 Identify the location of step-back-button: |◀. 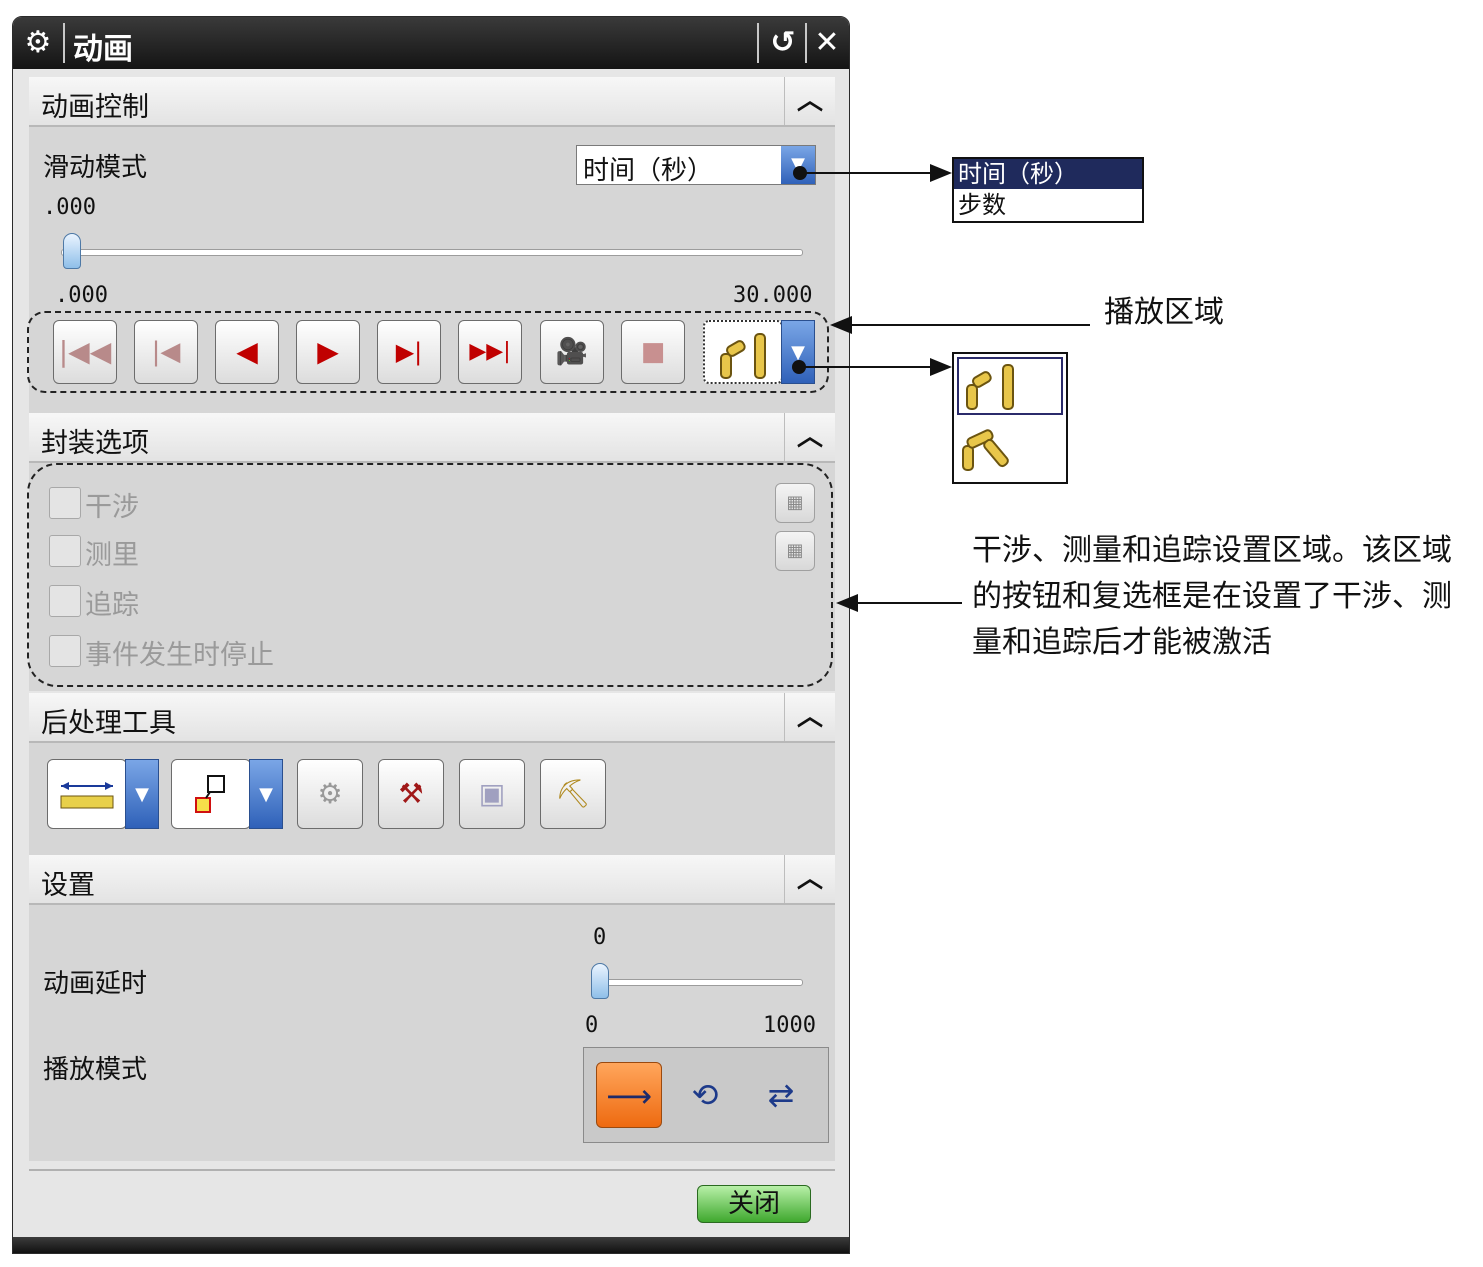
(166, 352).